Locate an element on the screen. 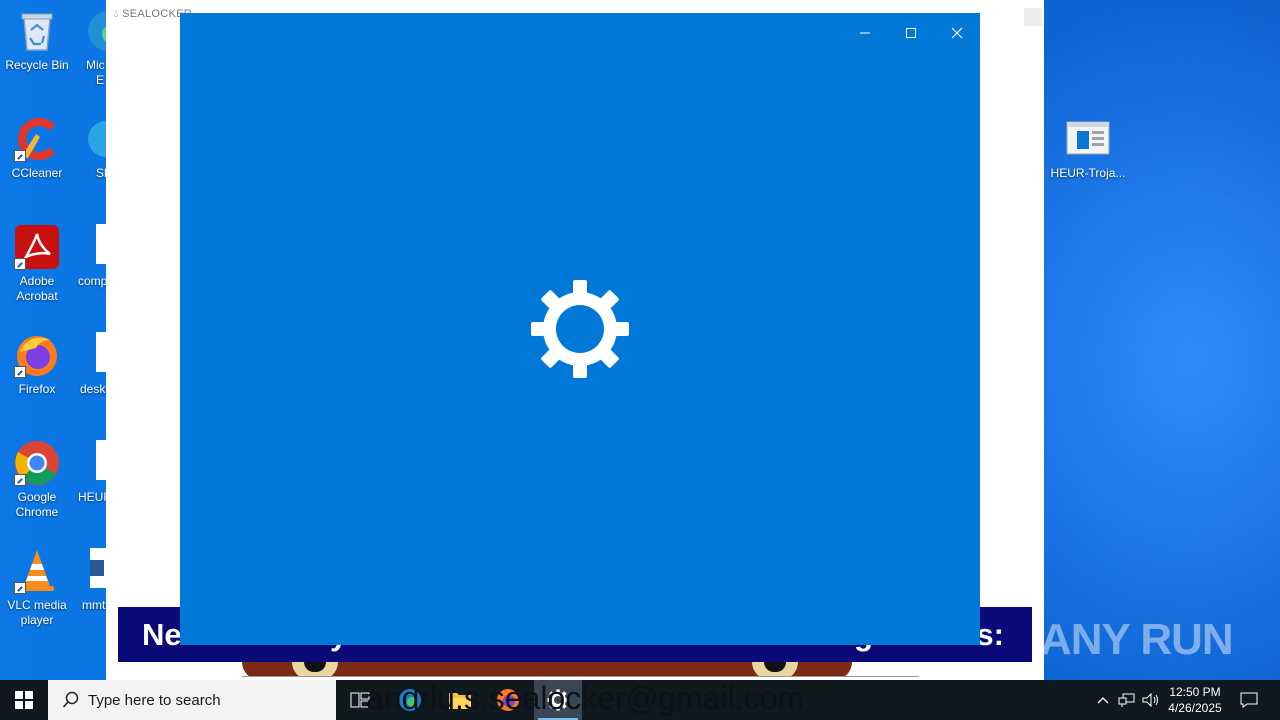 This screenshot has width=1280, height=720. windows-logo-icon is located at coordinates (24, 700).